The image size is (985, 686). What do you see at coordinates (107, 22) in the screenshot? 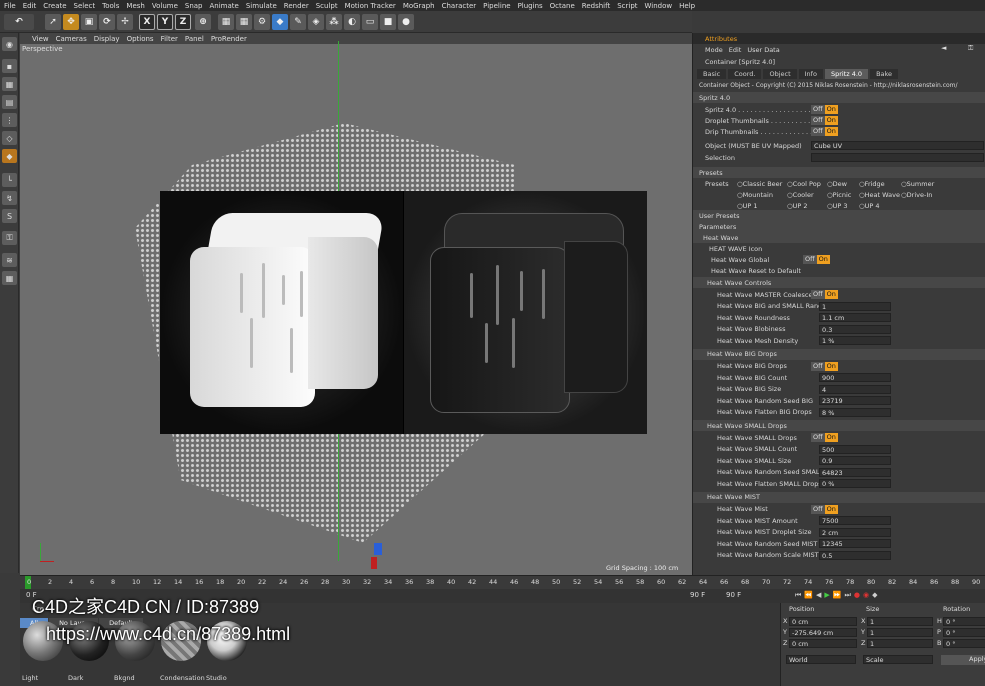
I see `rotate-tool-button: ⟳` at bounding box center [107, 22].